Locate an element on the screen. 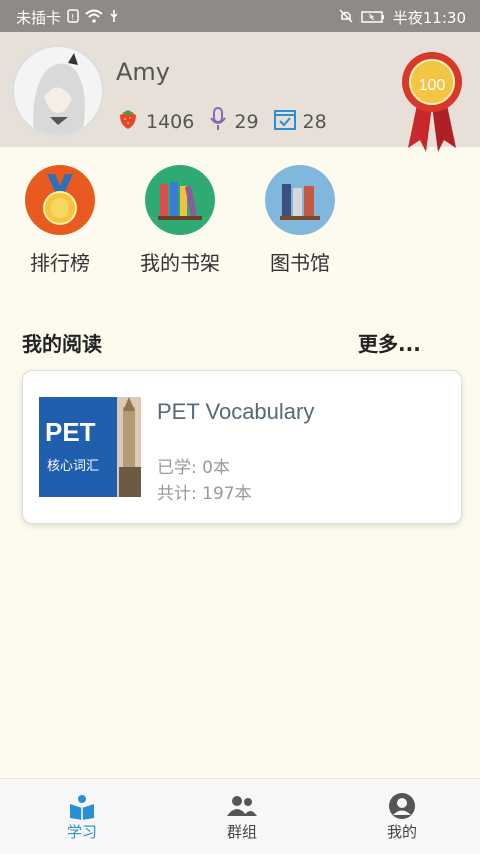 This screenshot has width=480, height=854. tab-groups: 群组 is located at coordinates (242, 816).